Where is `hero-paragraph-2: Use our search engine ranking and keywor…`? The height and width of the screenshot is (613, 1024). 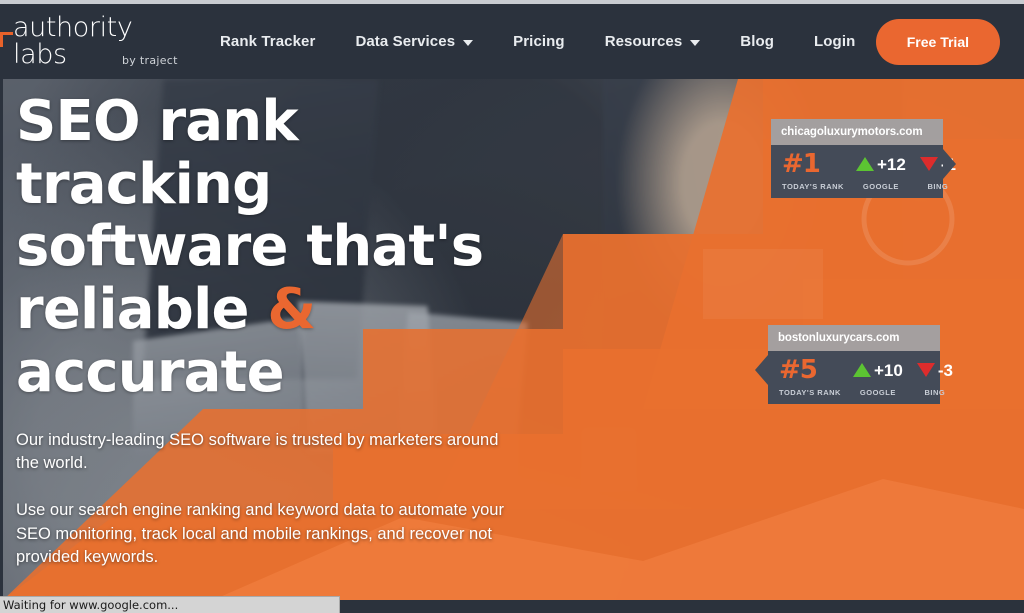
hero-paragraph-2: Use our search engine ranking and keywor… is located at coordinates (260, 534).